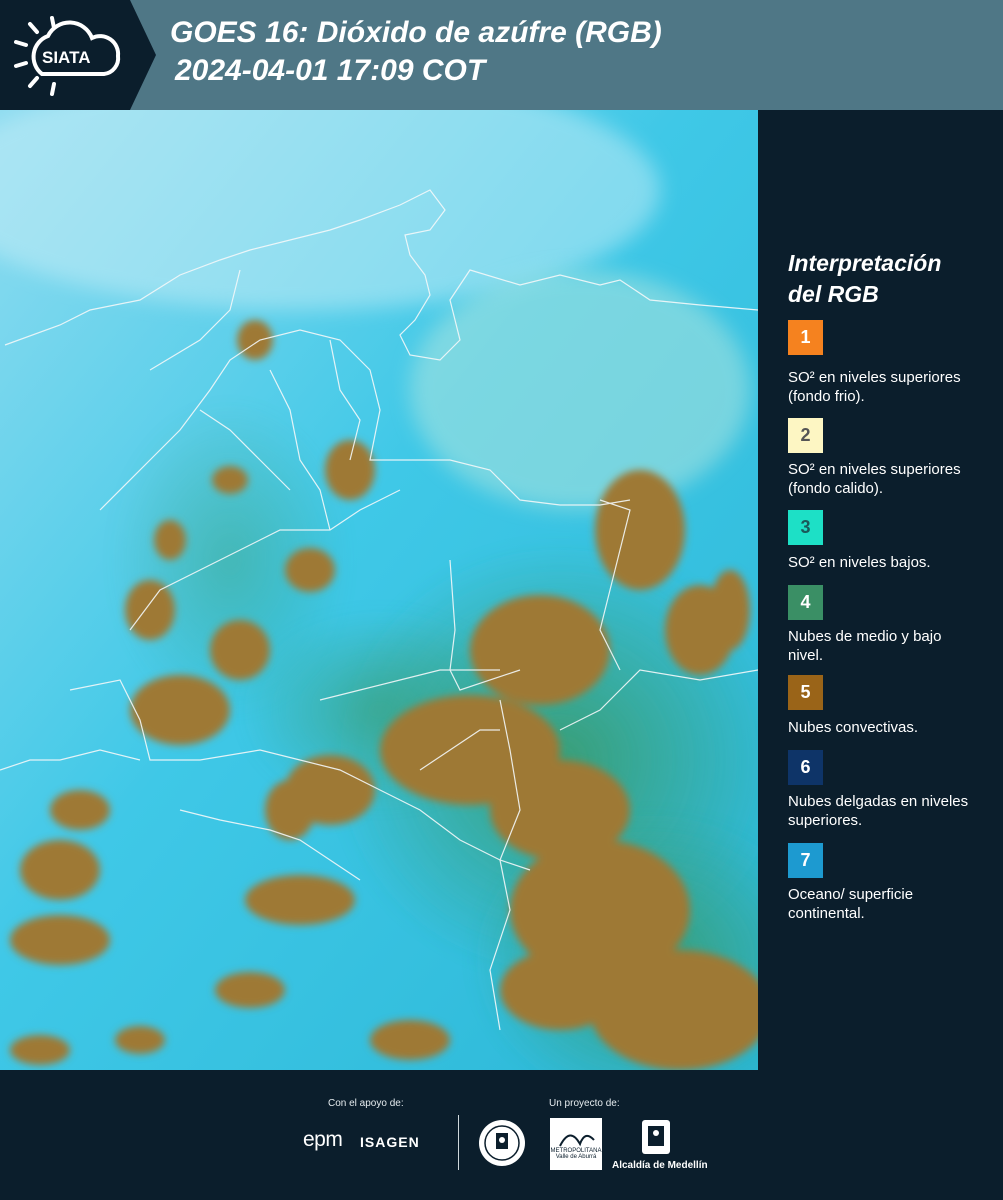  I want to click on medellin-seal-icon, so click(502, 1143).